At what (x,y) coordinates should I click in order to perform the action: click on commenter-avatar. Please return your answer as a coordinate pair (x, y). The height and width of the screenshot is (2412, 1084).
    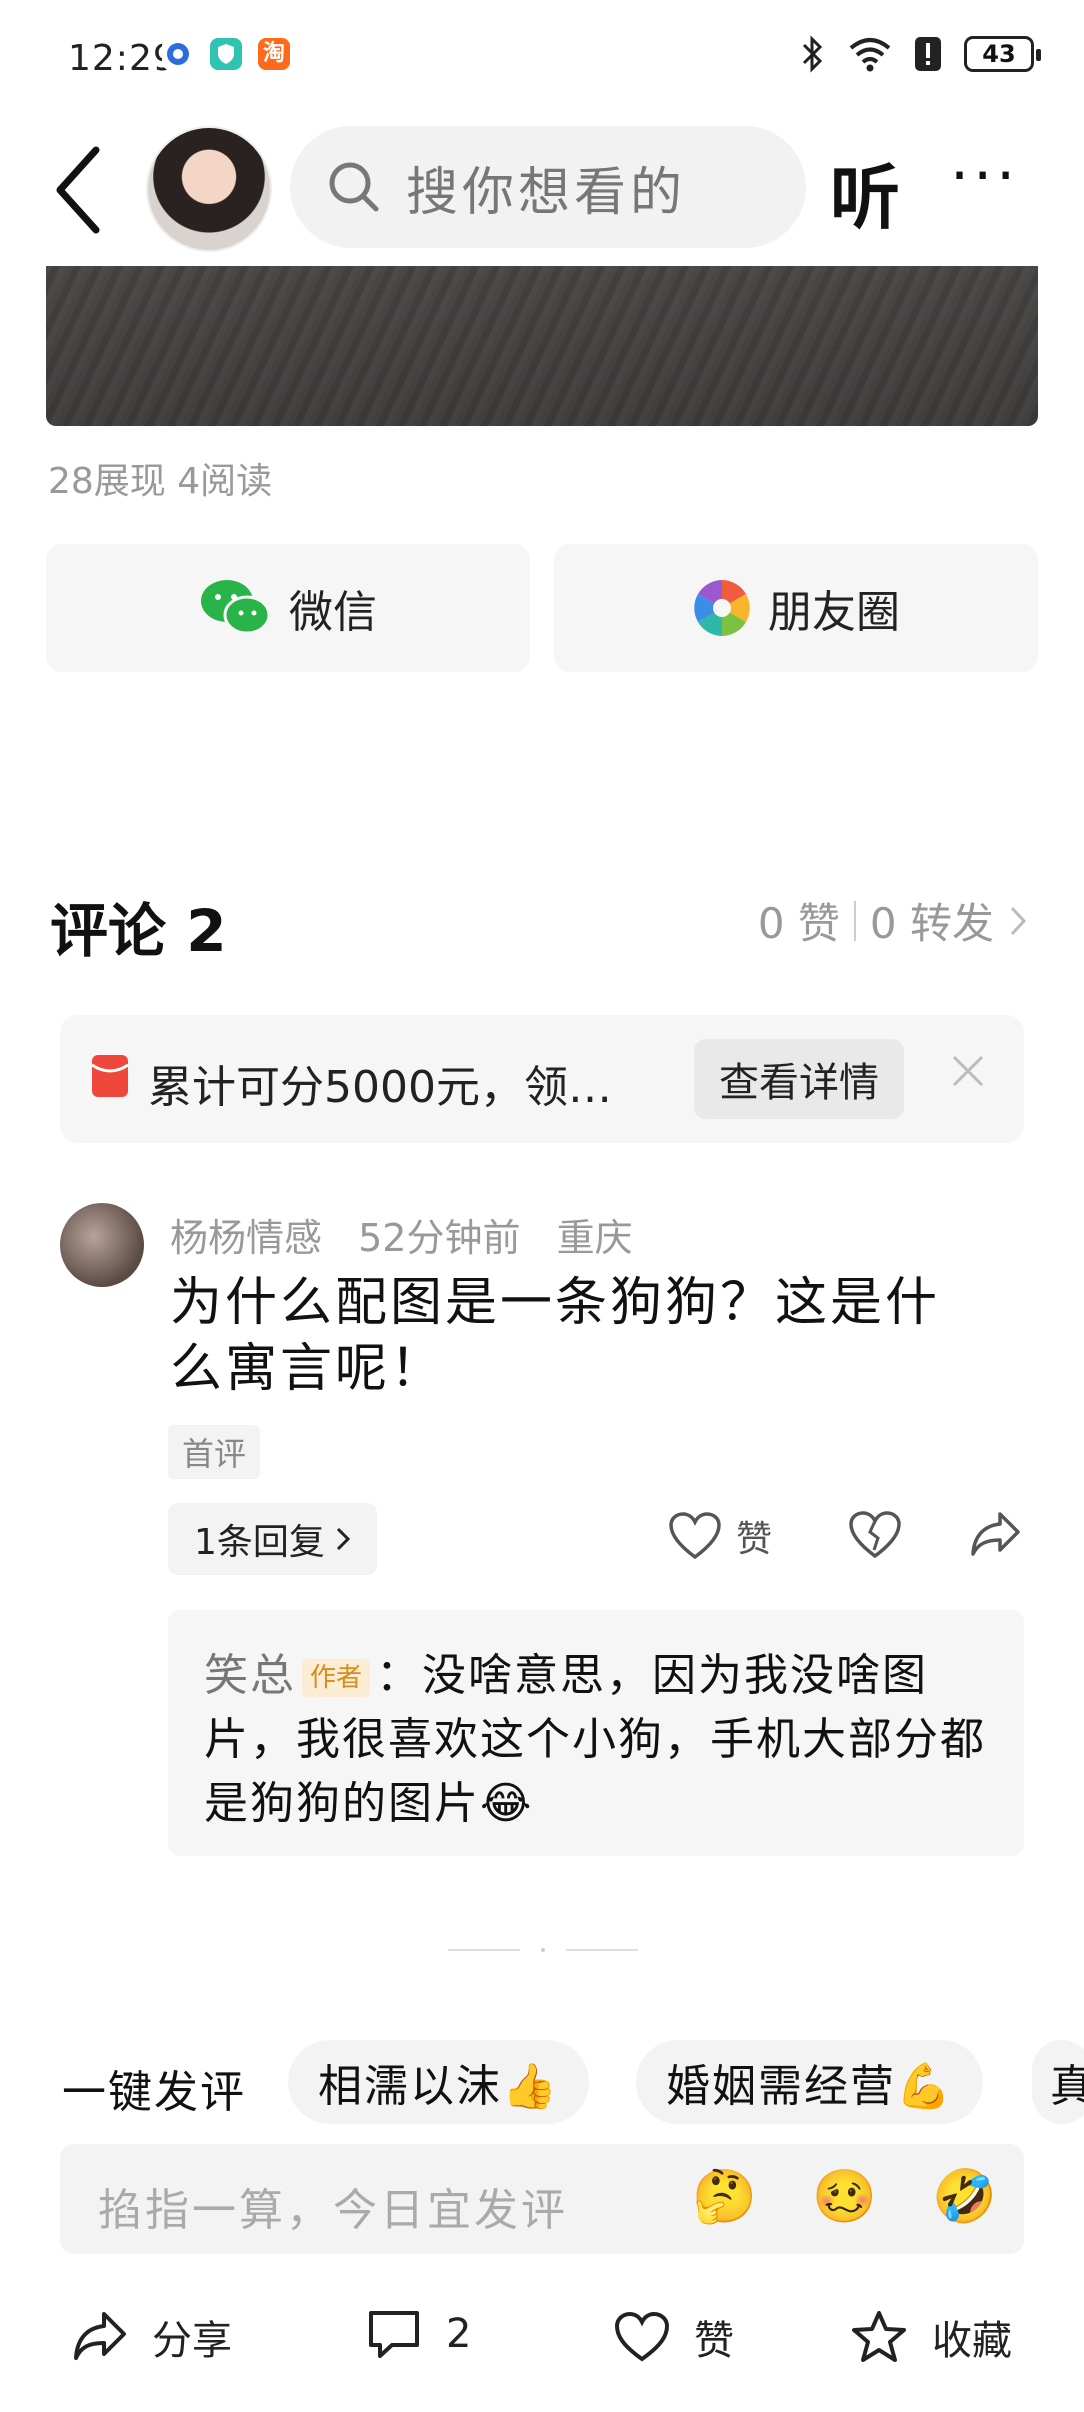
    Looking at the image, I should click on (102, 1245).